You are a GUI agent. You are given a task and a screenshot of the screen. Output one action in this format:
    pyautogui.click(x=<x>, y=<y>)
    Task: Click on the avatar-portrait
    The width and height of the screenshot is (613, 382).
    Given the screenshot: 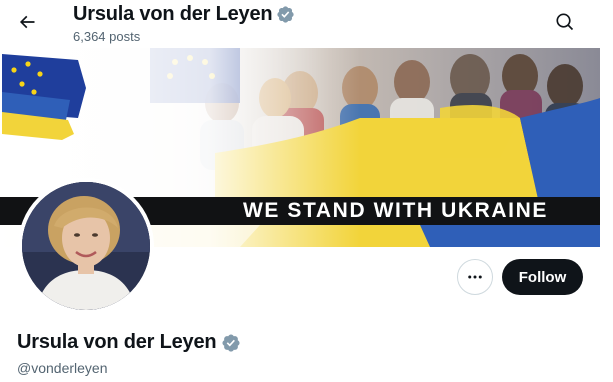 What is the action you would take?
    pyautogui.click(x=86, y=246)
    